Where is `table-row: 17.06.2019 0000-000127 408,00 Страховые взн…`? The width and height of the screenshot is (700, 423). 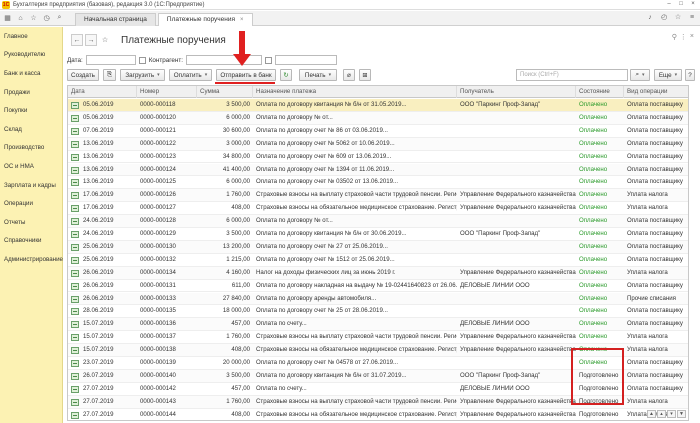 table-row: 17.06.2019 0000-000127 408,00 Страховые взн… is located at coordinates (378, 209).